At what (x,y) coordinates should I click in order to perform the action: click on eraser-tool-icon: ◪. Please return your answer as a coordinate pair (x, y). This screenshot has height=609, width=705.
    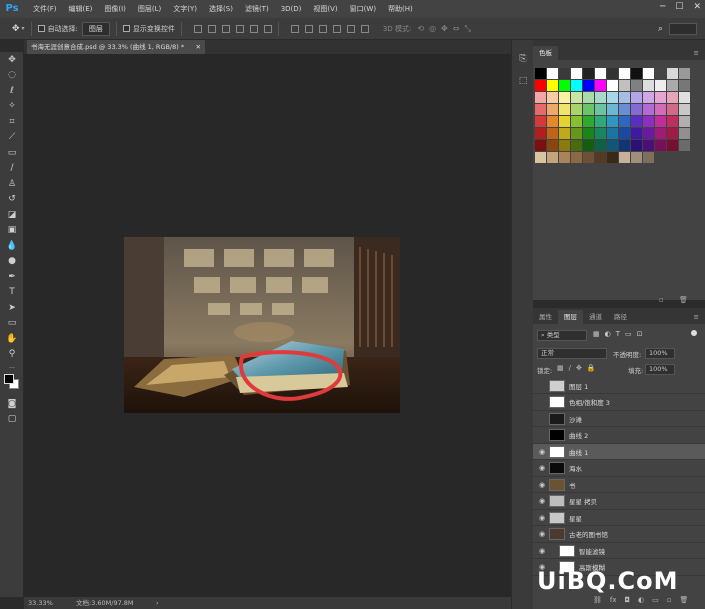
    Looking at the image, I should click on (12, 215).